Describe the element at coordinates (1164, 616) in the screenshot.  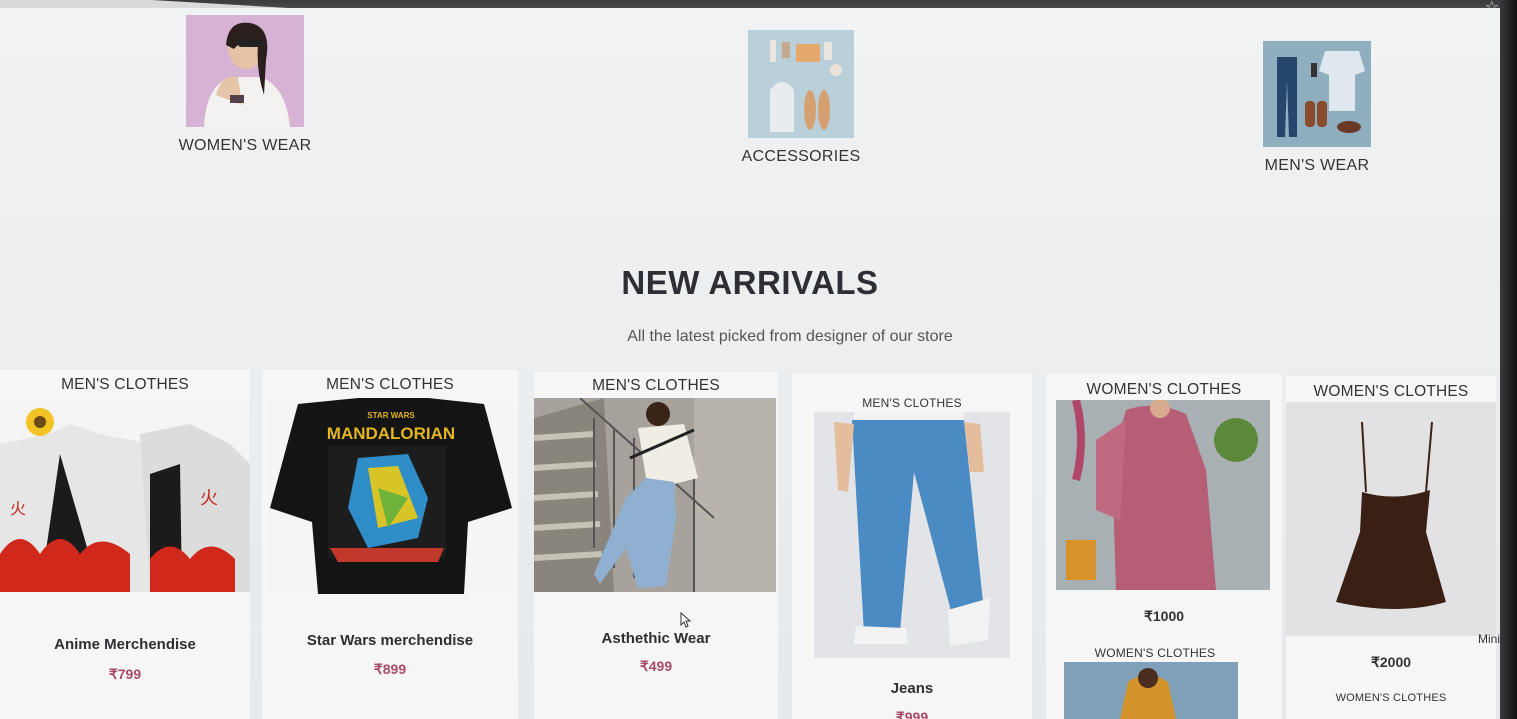
I see `product-price: ₹1000` at that location.